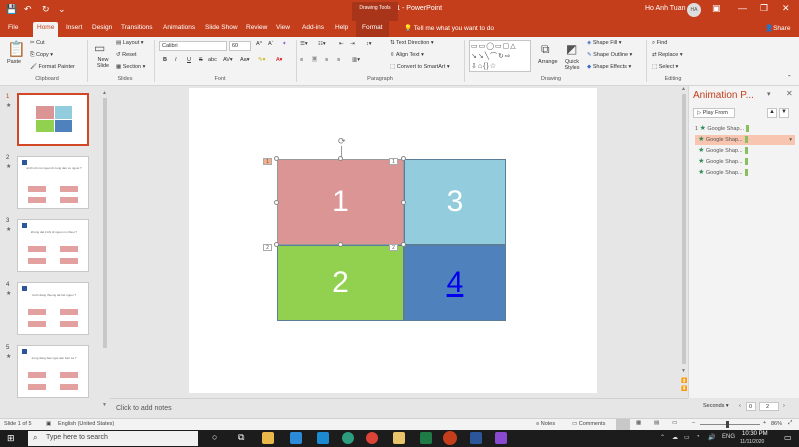 The height and width of the screenshot is (447, 799). Describe the element at coordinates (52, 67) in the screenshot. I see `format-painter-button: 🖌 Format Painter` at that location.